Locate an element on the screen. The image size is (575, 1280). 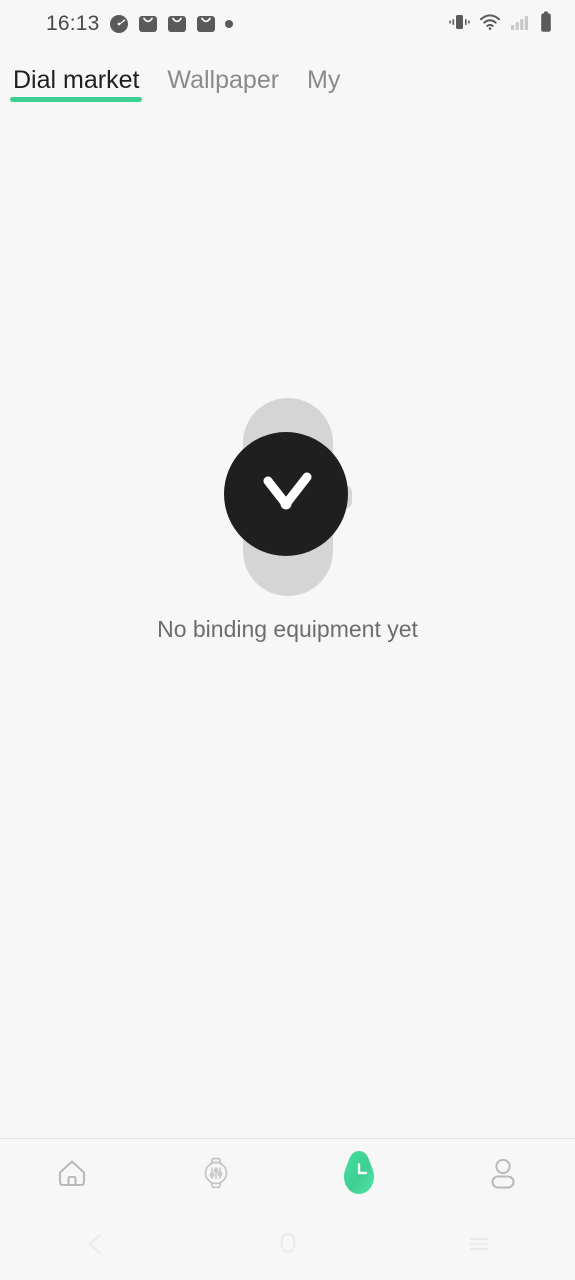
nav-item-home is located at coordinates (72, 1175).